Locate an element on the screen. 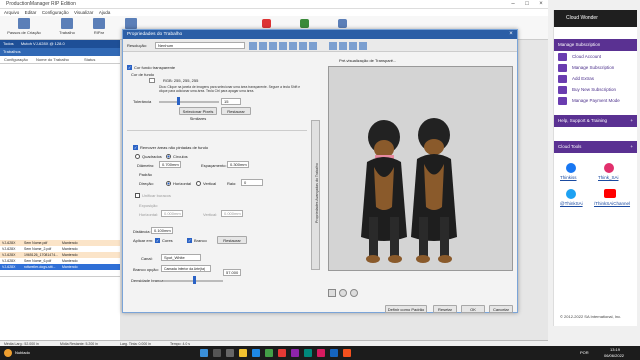  tab-printer: Mutoh VJ-628X @ 128.0 is located at coordinates (43, 44).